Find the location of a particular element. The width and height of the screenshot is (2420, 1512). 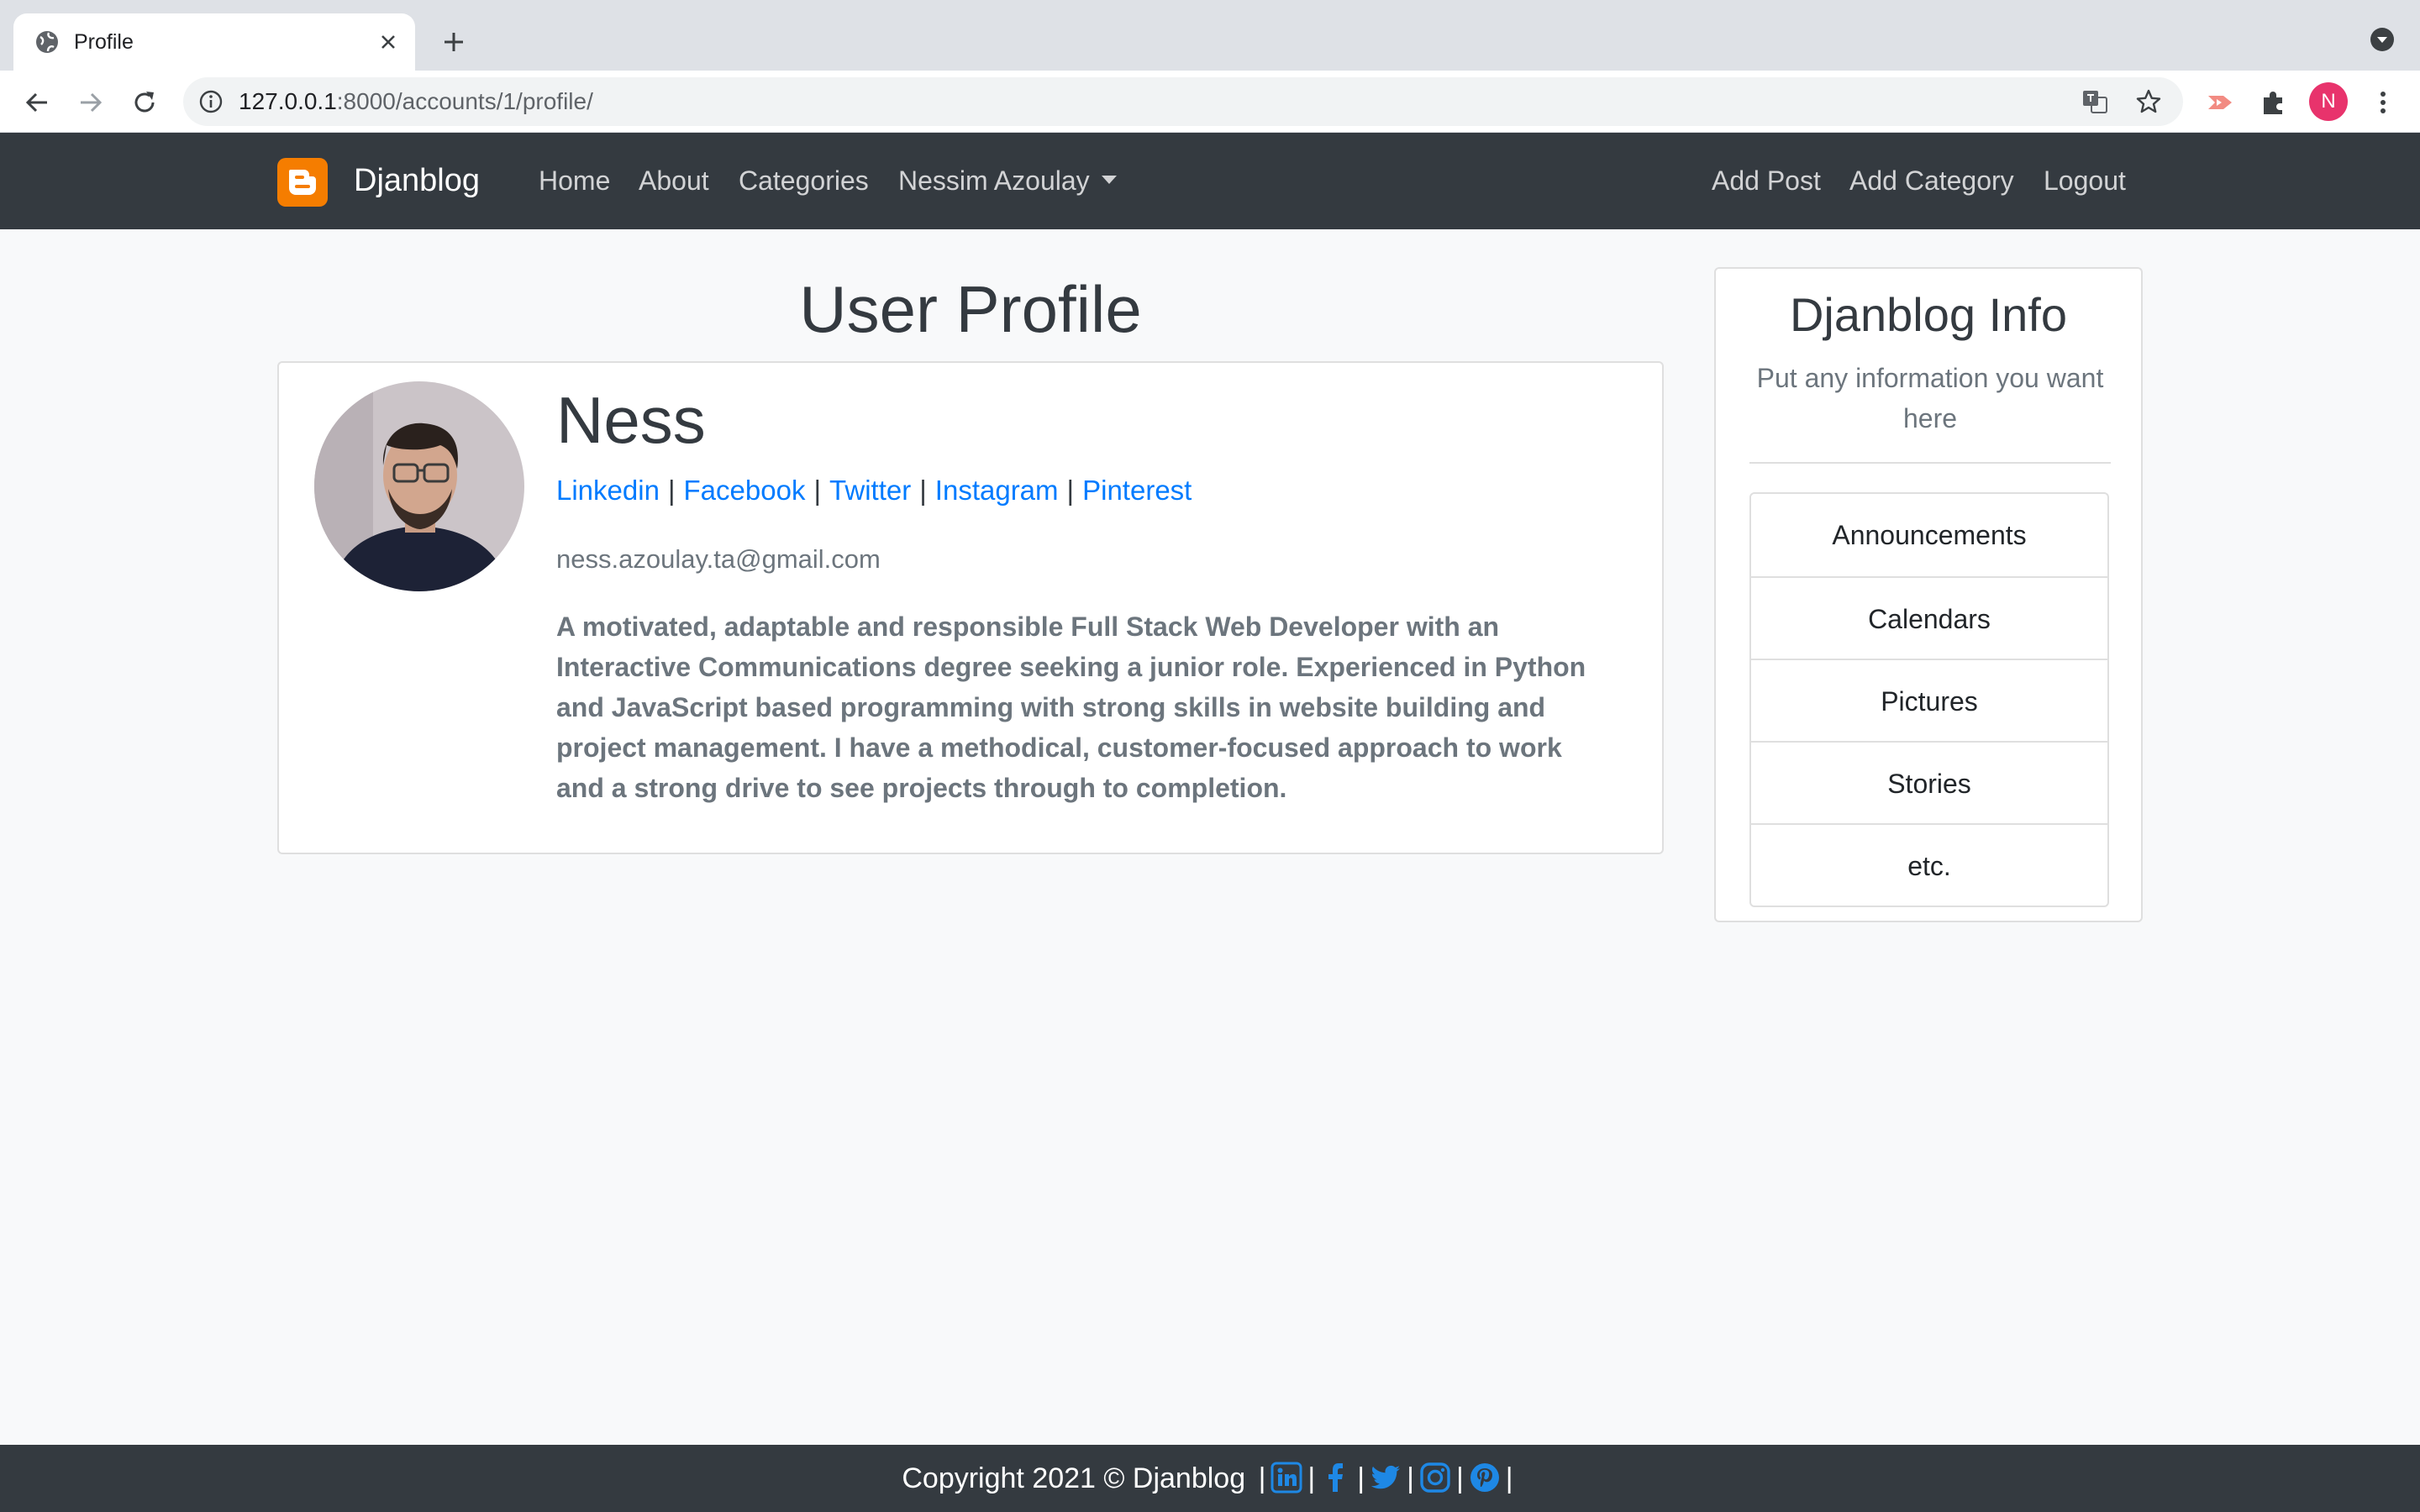

site-footer: Copyright 2021 © Djanblog | | | | | | is located at coordinates (1210, 1478).